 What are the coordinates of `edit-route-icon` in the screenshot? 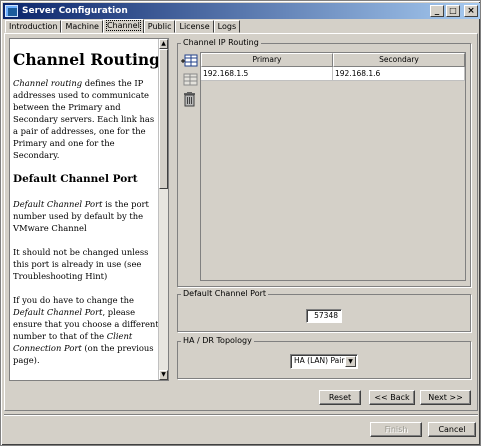 It's located at (189, 80).